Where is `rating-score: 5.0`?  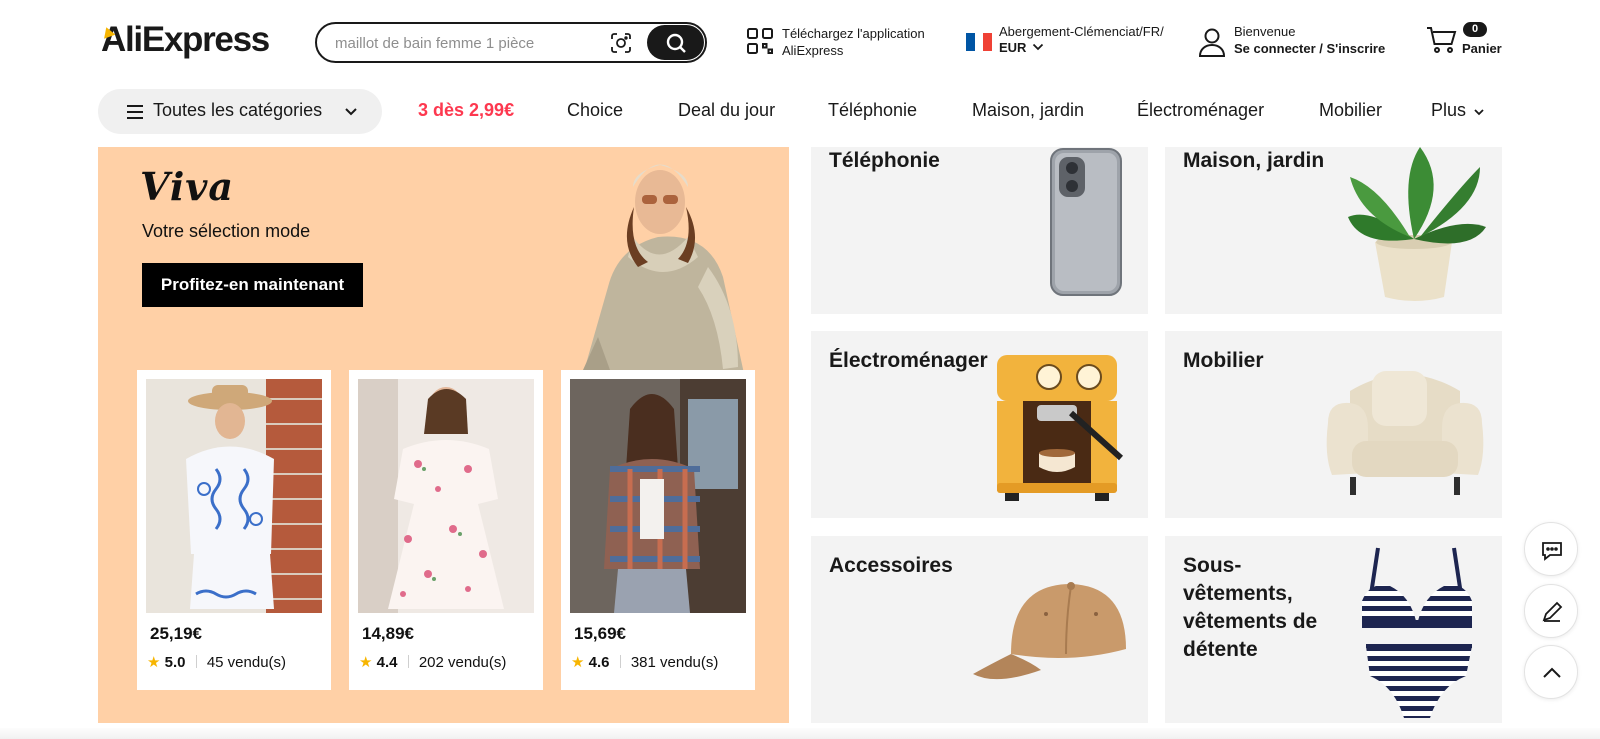 rating-score: 5.0 is located at coordinates (175, 662).